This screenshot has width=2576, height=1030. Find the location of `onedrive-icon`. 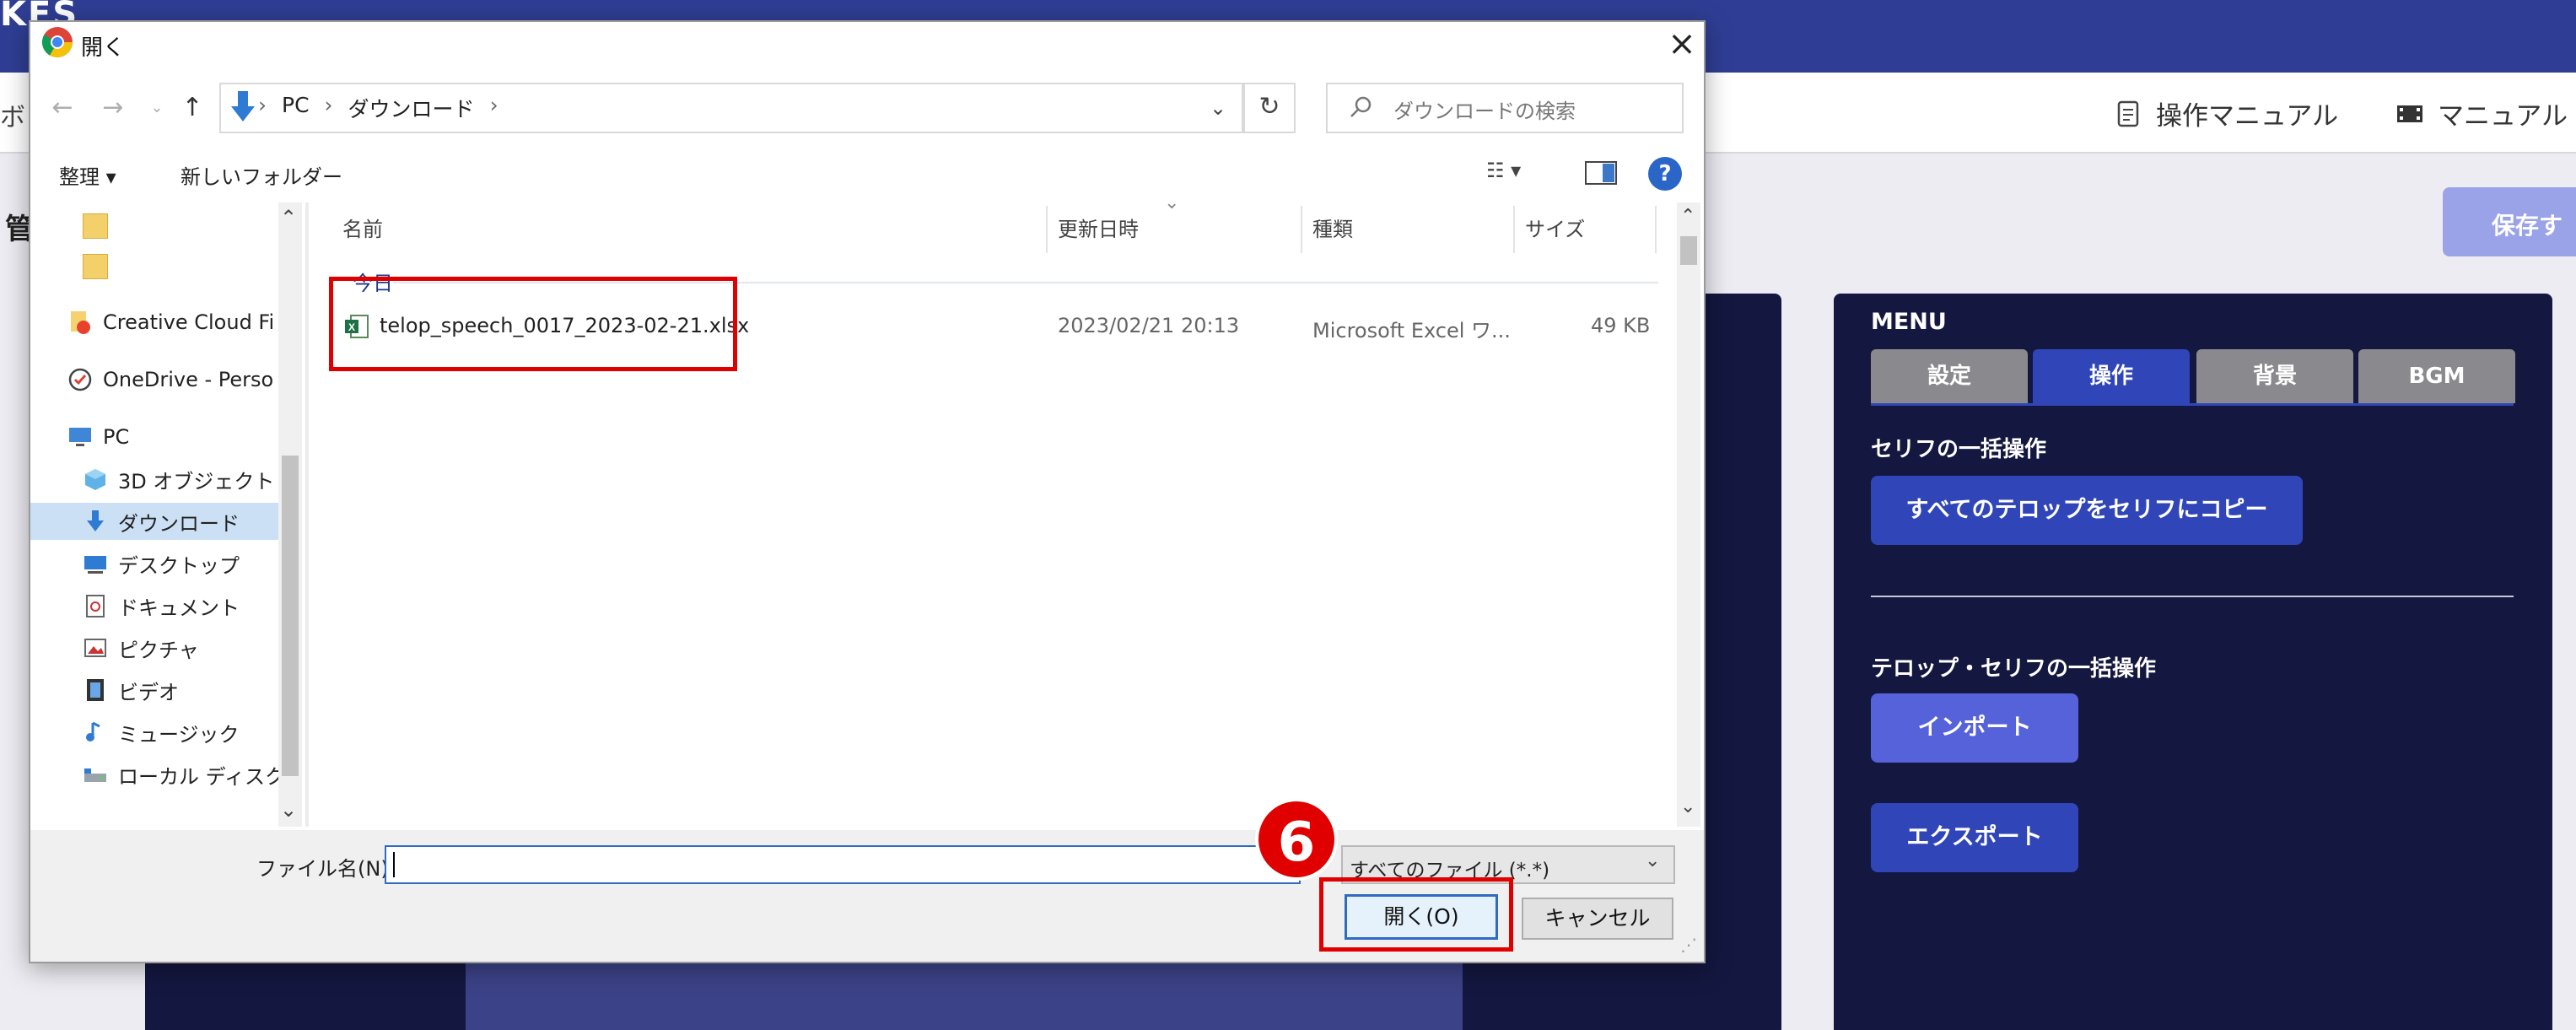

onedrive-icon is located at coordinates (80, 379).